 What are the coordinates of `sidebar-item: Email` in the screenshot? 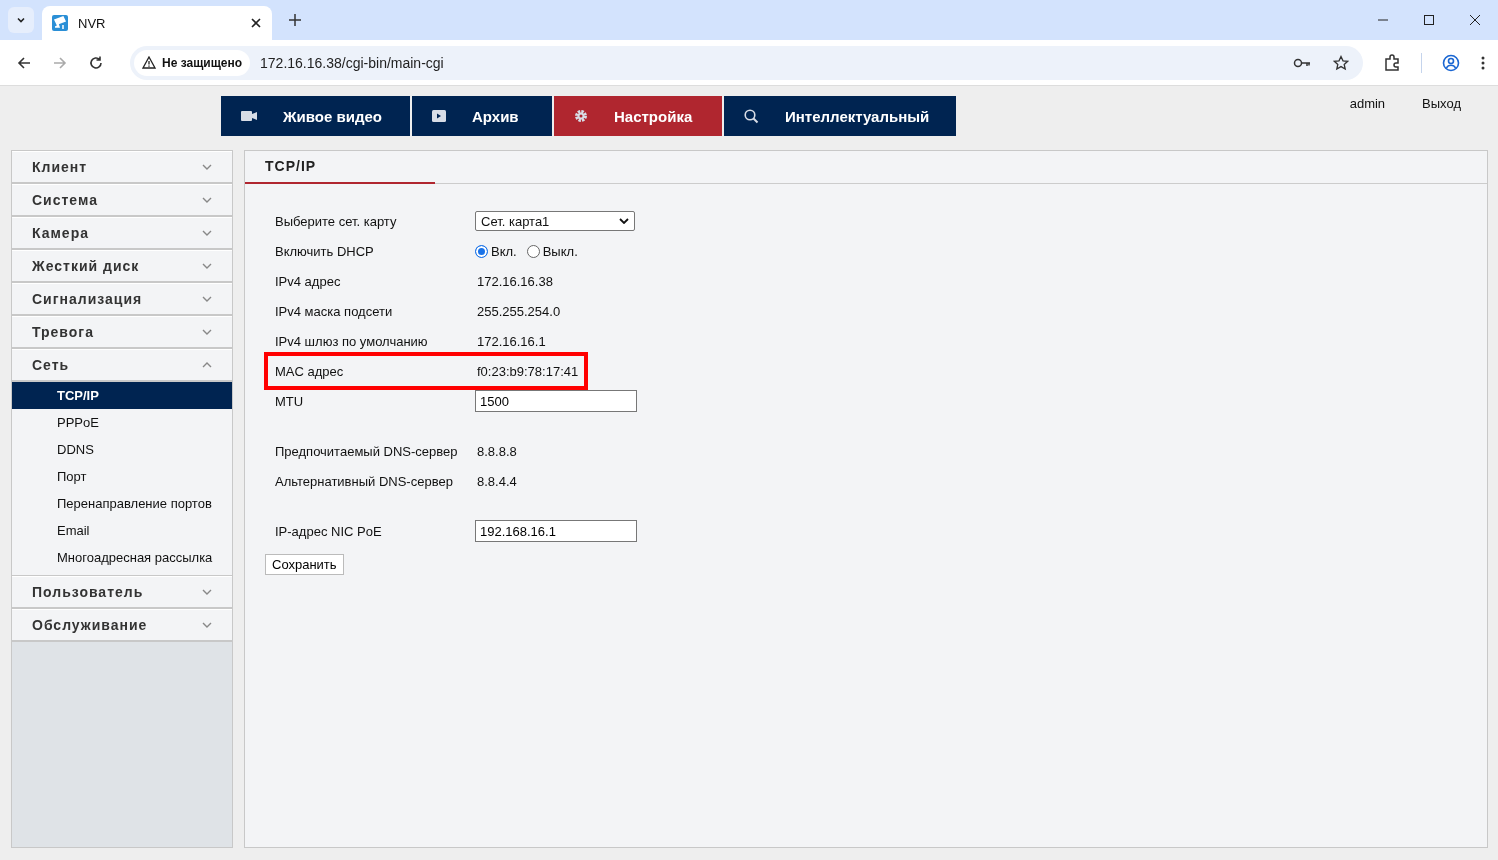 It's located at (122, 530).